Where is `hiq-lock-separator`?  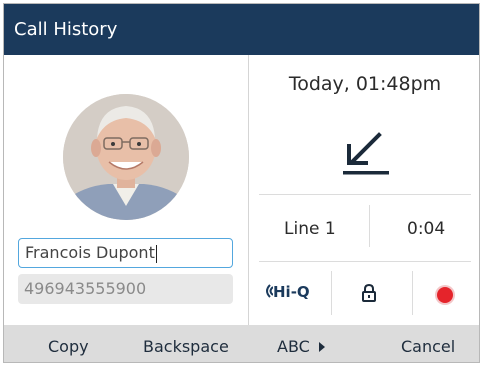
hiq-lock-separator is located at coordinates (331, 293).